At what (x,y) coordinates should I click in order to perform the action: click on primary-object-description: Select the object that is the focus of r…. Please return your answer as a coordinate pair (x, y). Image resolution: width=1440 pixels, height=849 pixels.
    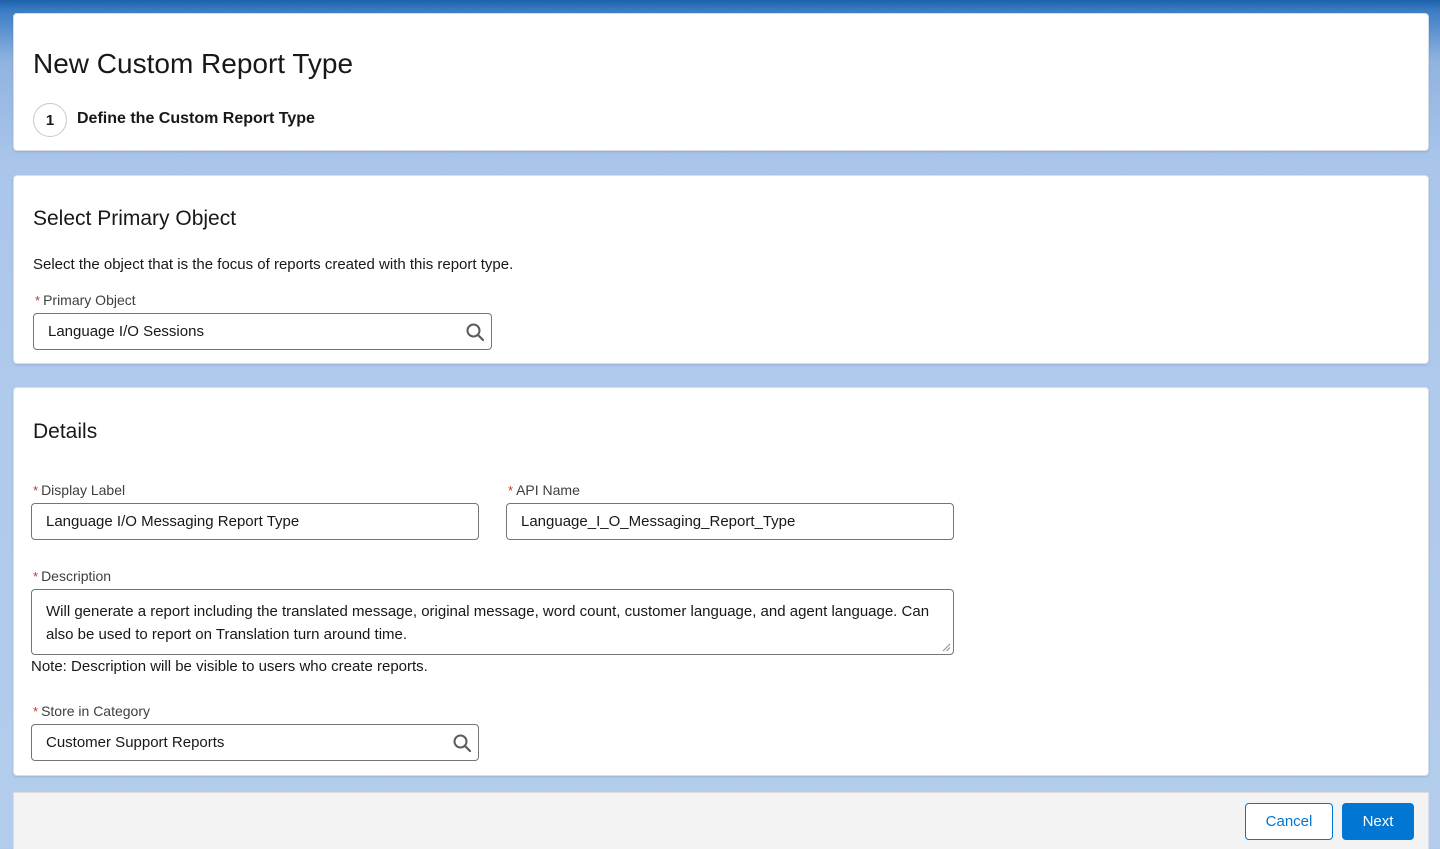
    Looking at the image, I should click on (273, 264).